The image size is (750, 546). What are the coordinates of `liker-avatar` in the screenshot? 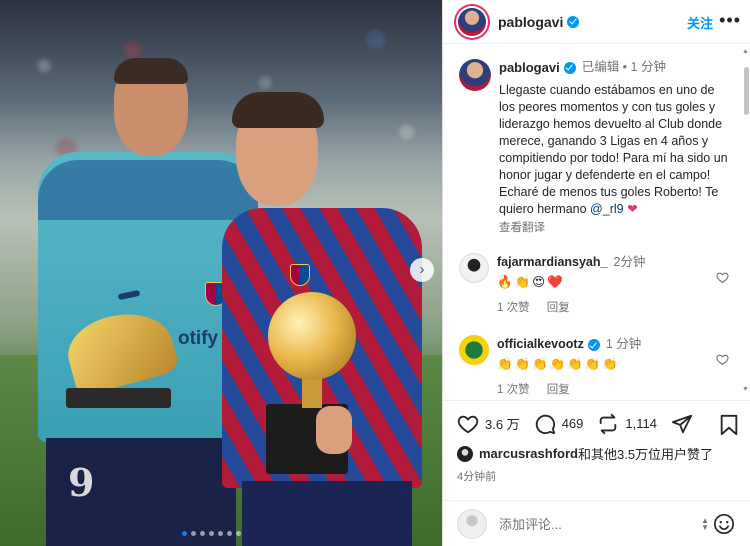 It's located at (465, 453).